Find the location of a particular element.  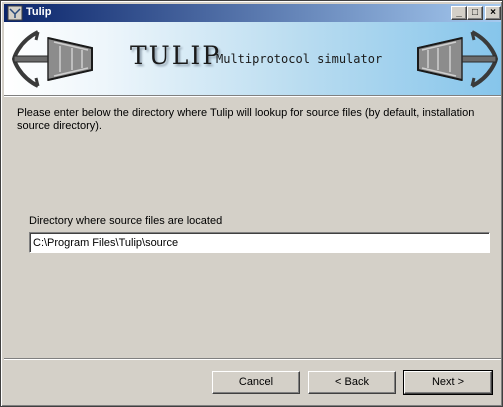

banner-title: TULIP is located at coordinates (176, 55).